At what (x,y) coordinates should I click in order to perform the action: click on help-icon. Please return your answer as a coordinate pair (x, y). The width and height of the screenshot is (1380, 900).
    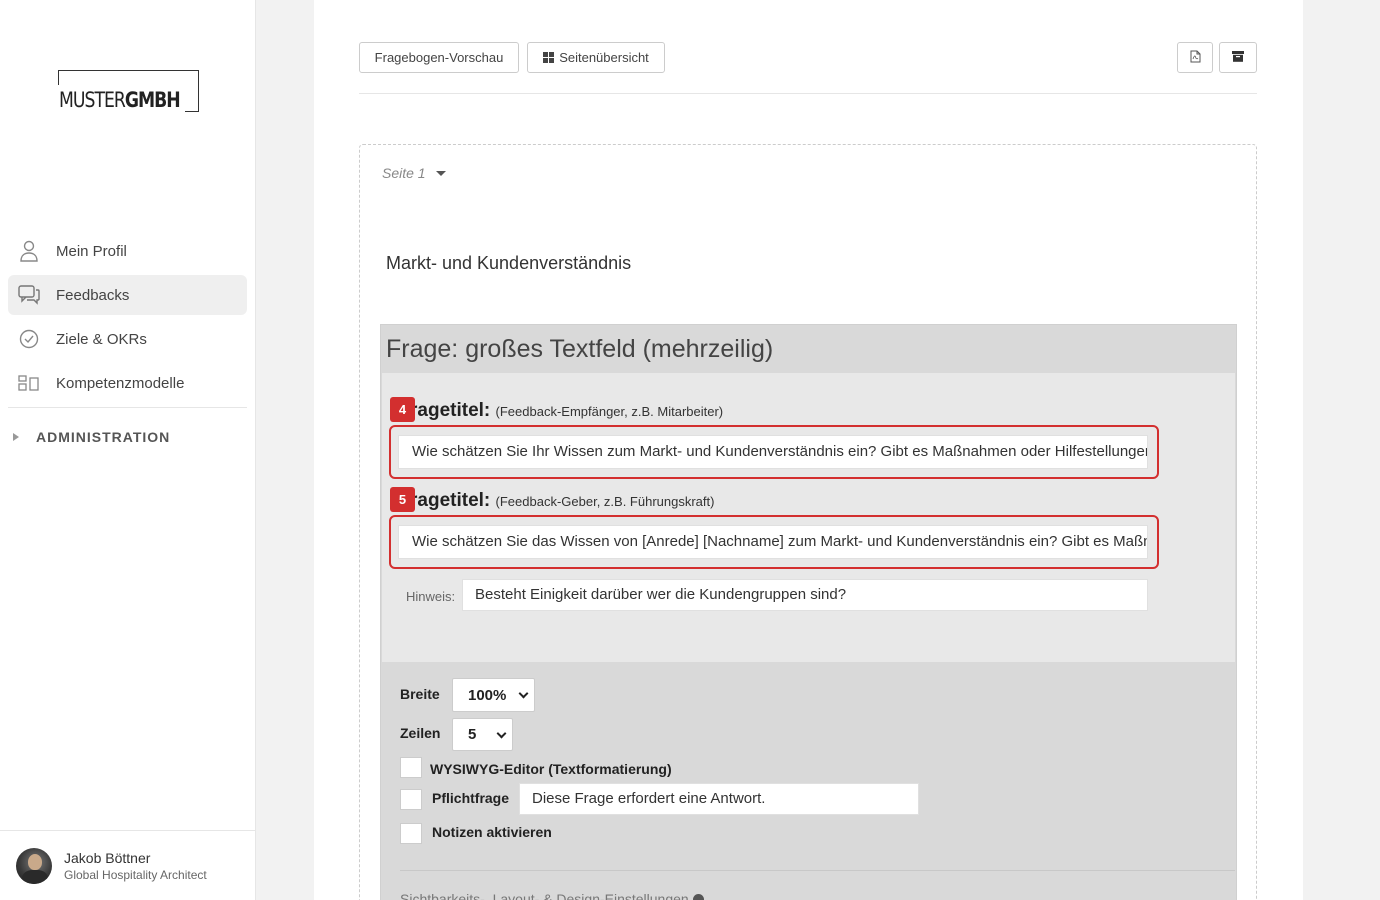
    Looking at the image, I should click on (698, 897).